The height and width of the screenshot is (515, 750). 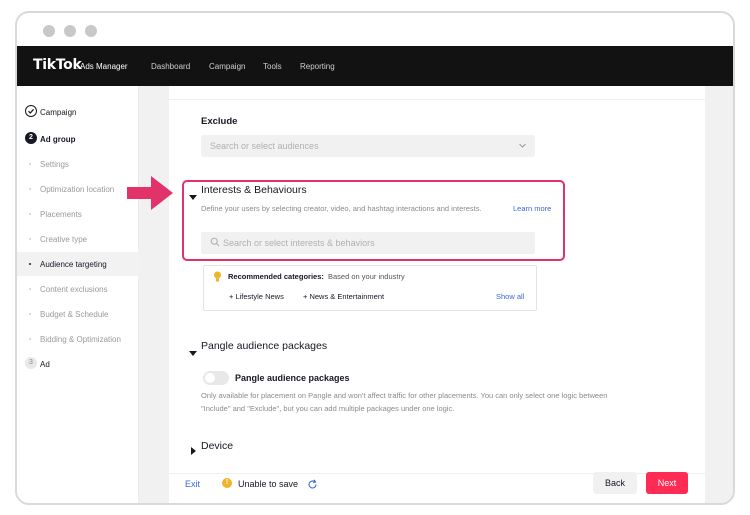 I want to click on sidebar-step-label: Campaign, so click(x=58, y=112).